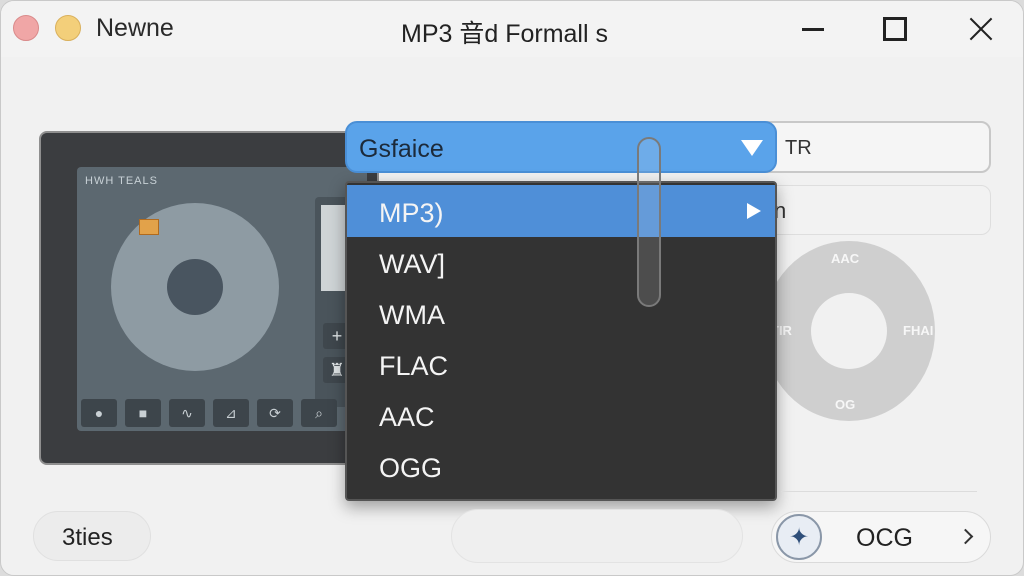 The width and height of the screenshot is (1024, 576). I want to click on format-select-value: Gsfaice, so click(401, 149).